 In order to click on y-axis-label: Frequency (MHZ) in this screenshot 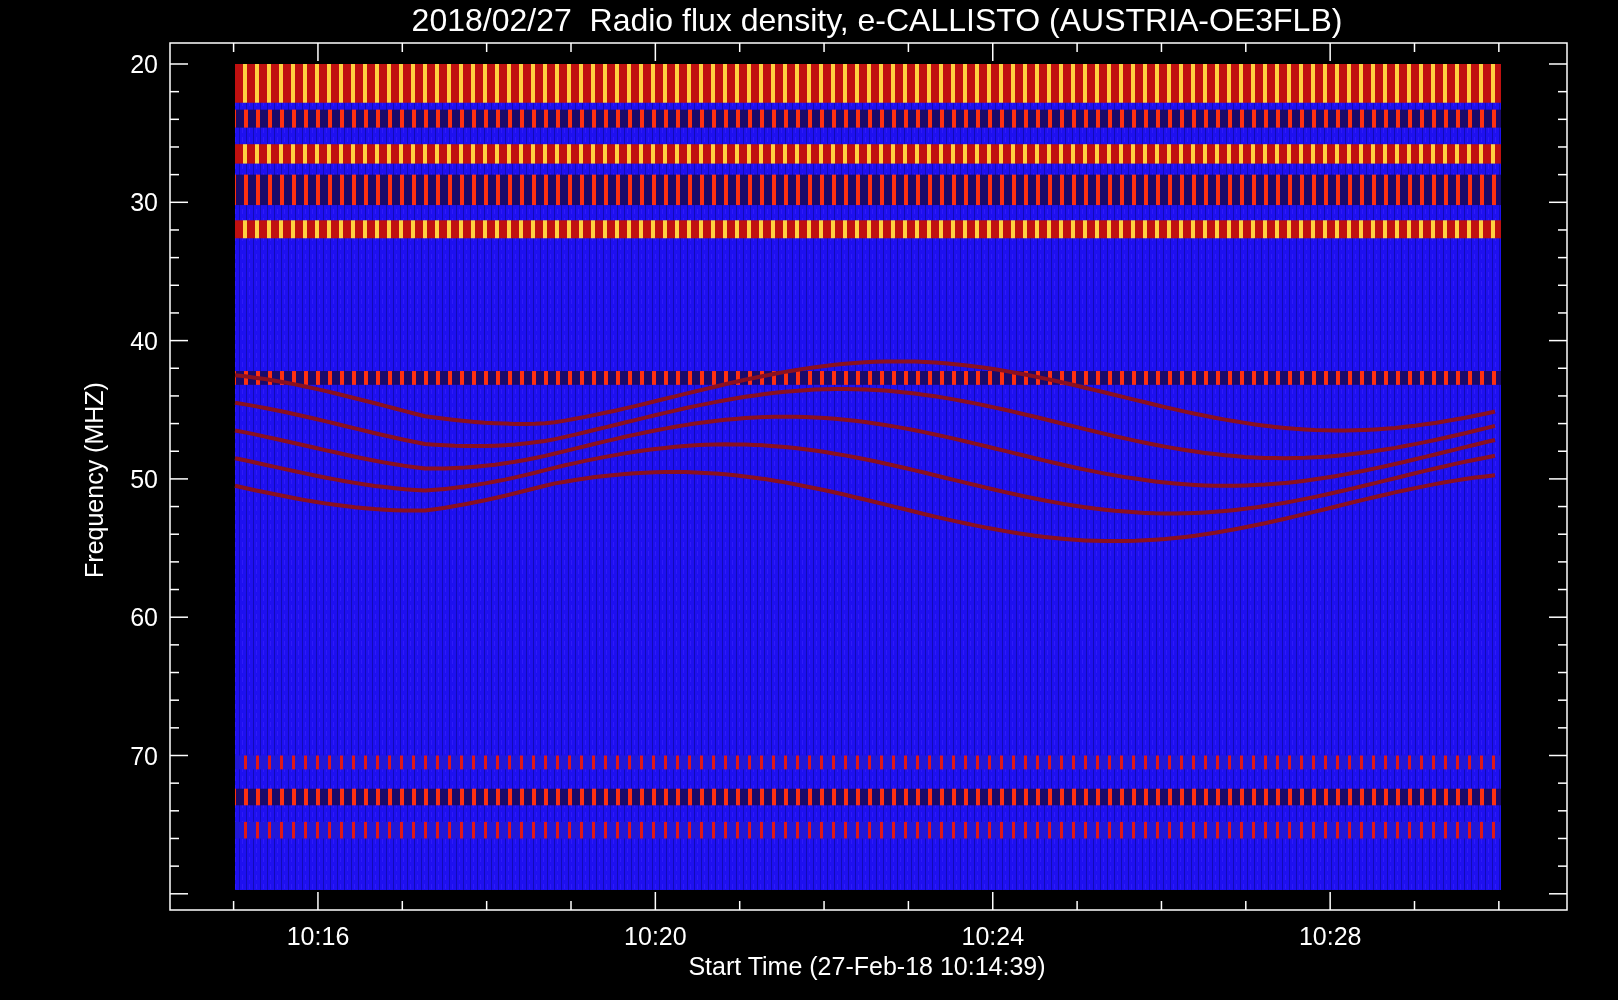, I will do `click(94, 480)`.